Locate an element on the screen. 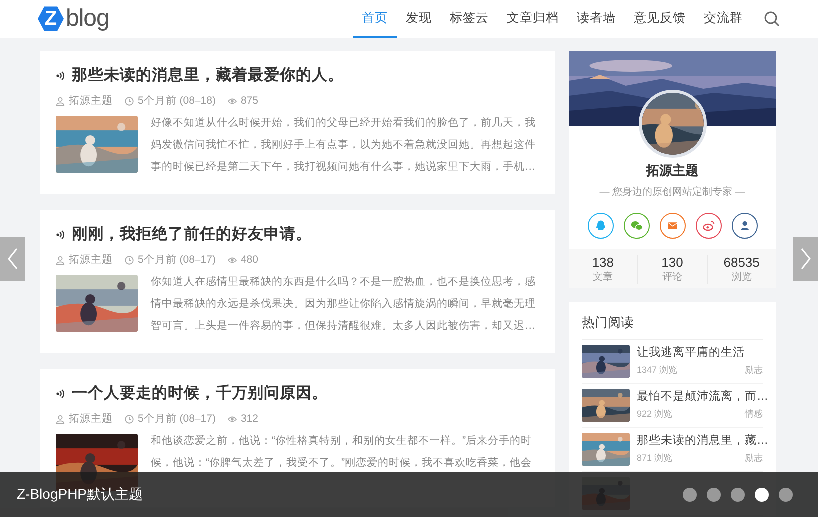  post-title: 一个人要走的时候，千万别问原因。 is located at coordinates (200, 393).